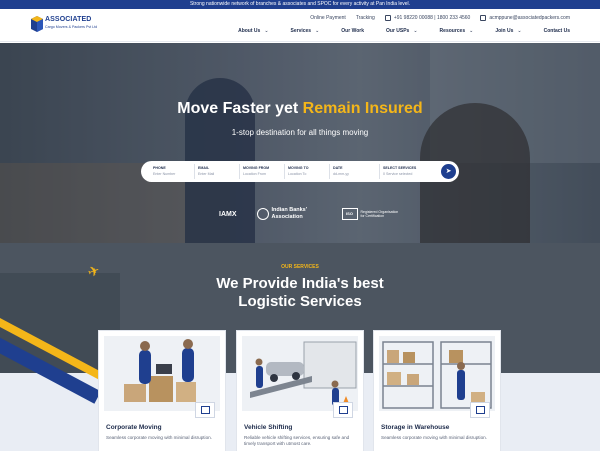 This screenshot has height=451, width=600. What do you see at coordinates (355, 171) in the screenshot?
I see `date-field: DATE dd-mm-yy` at bounding box center [355, 171].